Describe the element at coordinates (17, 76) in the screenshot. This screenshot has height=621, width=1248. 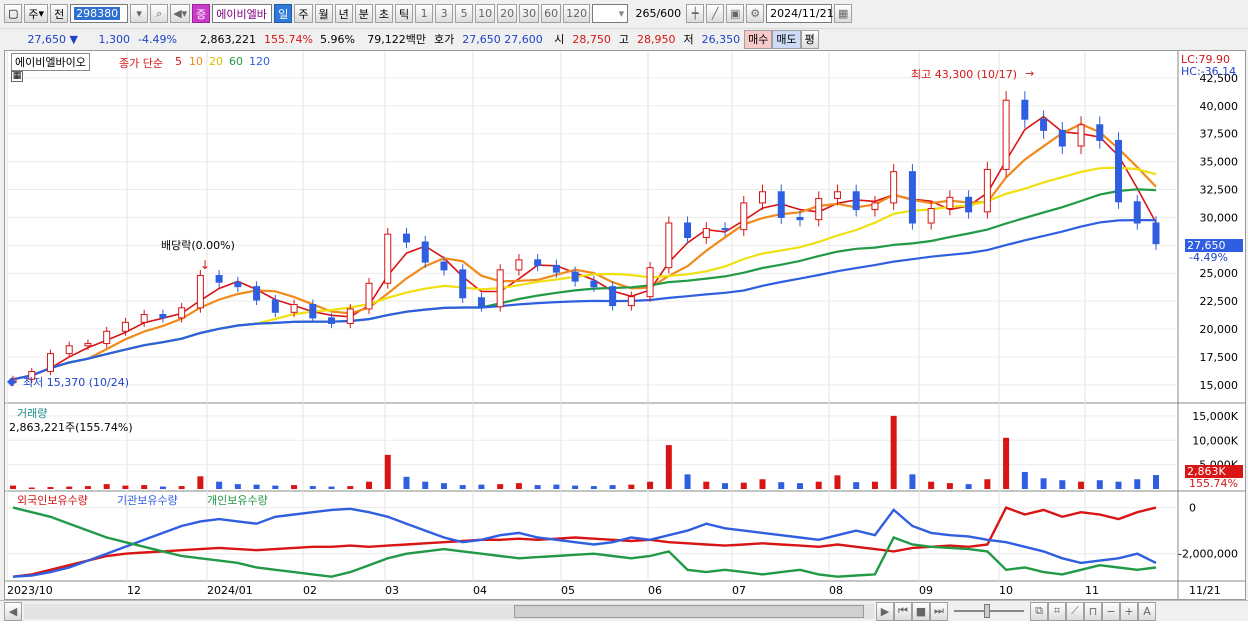
I see `table-icon: ▦` at that location.